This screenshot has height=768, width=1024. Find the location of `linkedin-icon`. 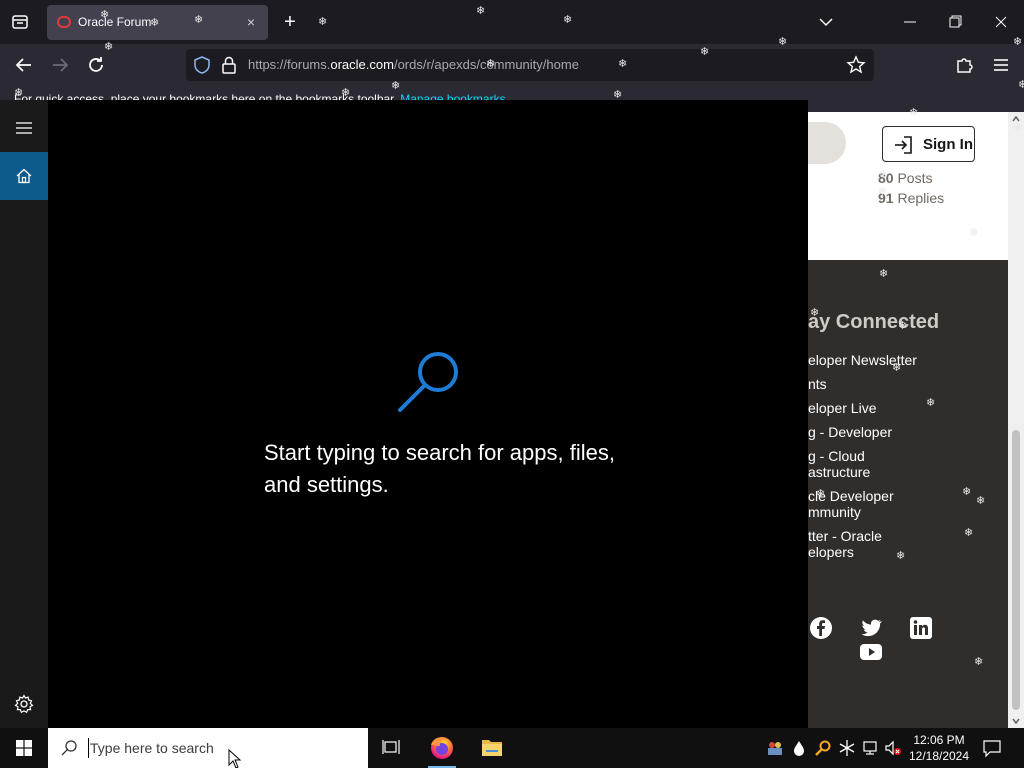

linkedin-icon is located at coordinates (921, 628).